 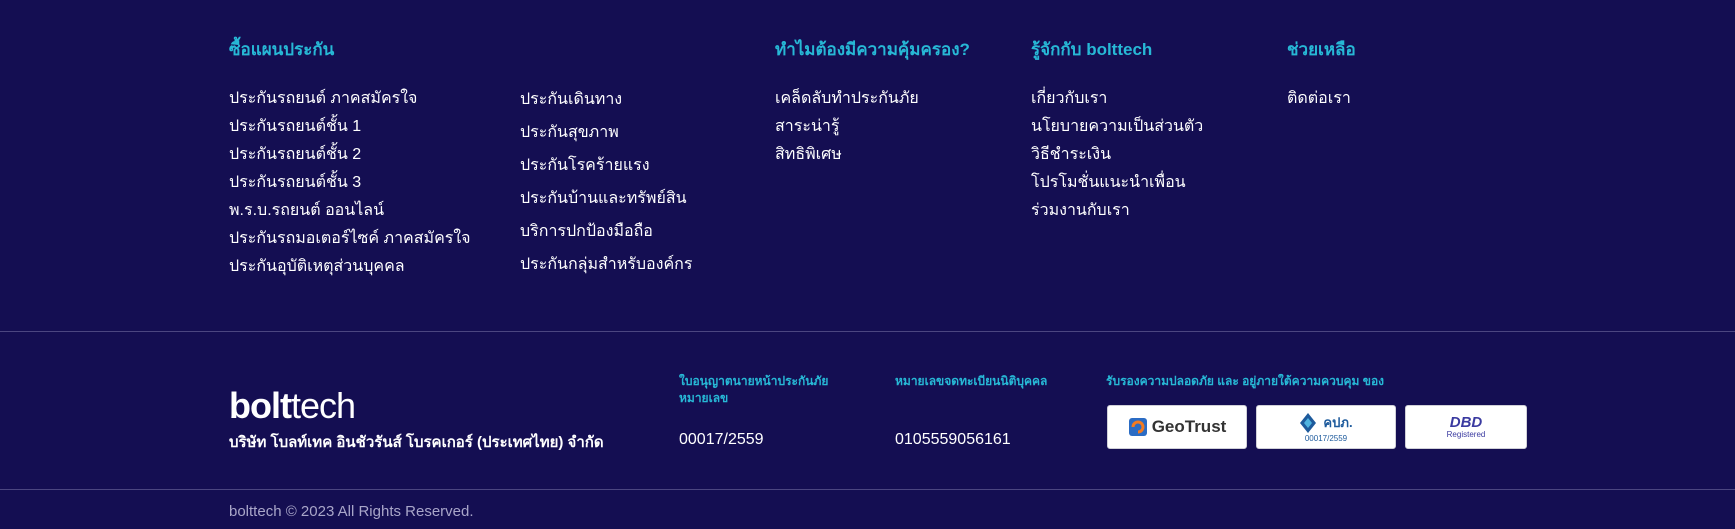 What do you see at coordinates (350, 127) in the screenshot?
I see `footer-link-car-class1: ประกันรถยนต์ชั้น 1` at bounding box center [350, 127].